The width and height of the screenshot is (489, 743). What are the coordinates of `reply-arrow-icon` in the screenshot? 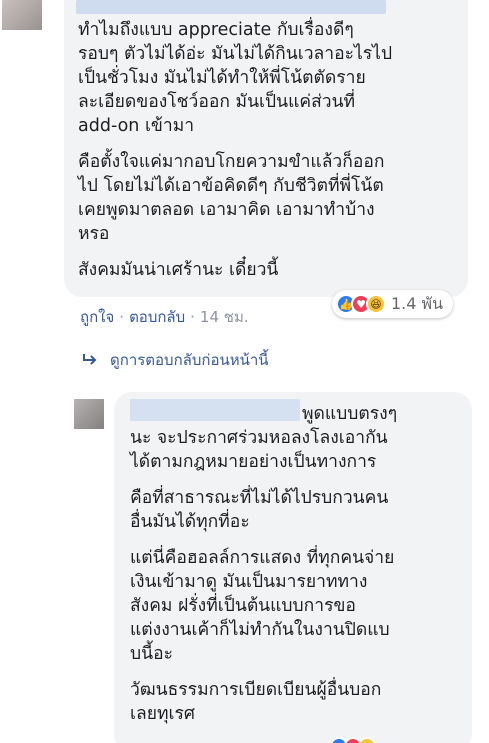 It's located at (90, 359).